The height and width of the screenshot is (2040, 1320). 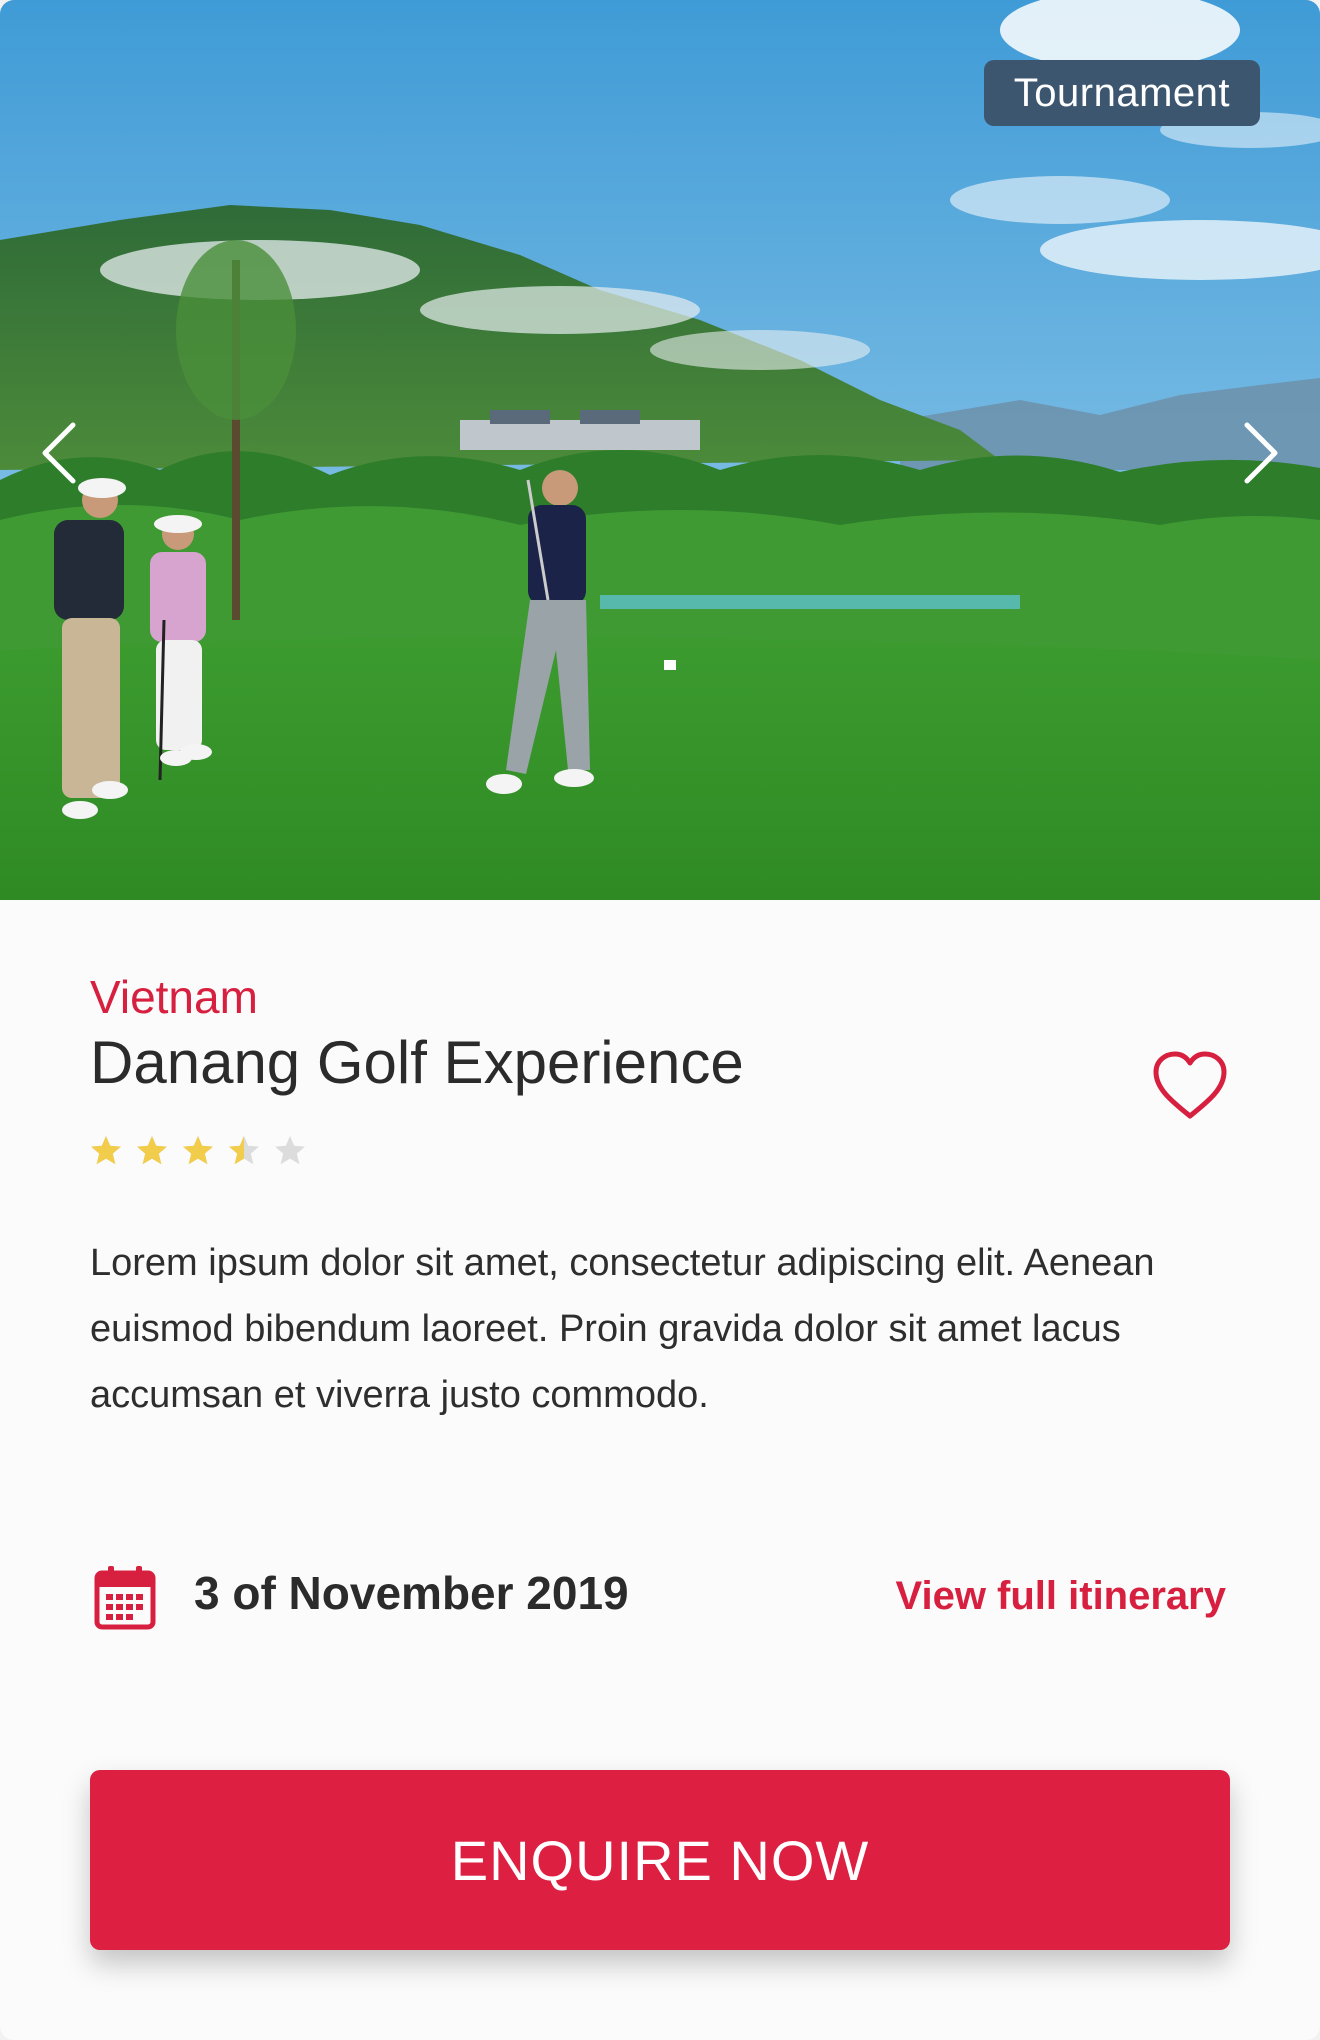 I want to click on favorite-button, so click(x=1190, y=1086).